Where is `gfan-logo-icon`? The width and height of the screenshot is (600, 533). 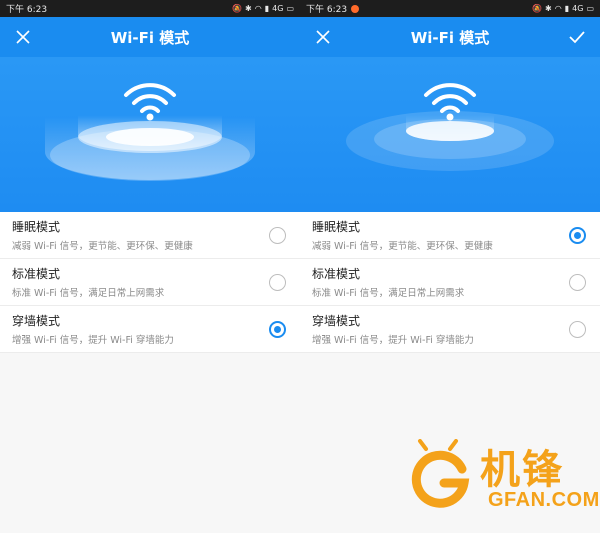 gfan-logo-icon is located at coordinates (440, 473).